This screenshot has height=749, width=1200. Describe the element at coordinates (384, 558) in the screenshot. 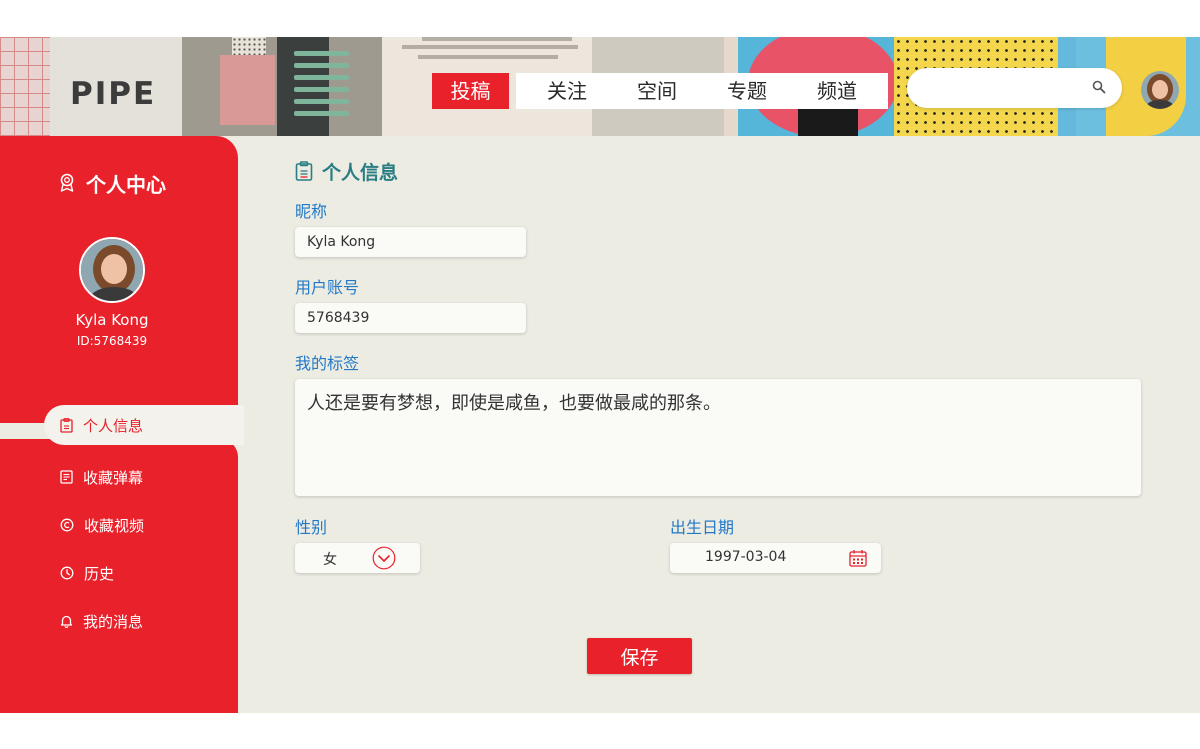

I see `chevron-down-icon` at that location.